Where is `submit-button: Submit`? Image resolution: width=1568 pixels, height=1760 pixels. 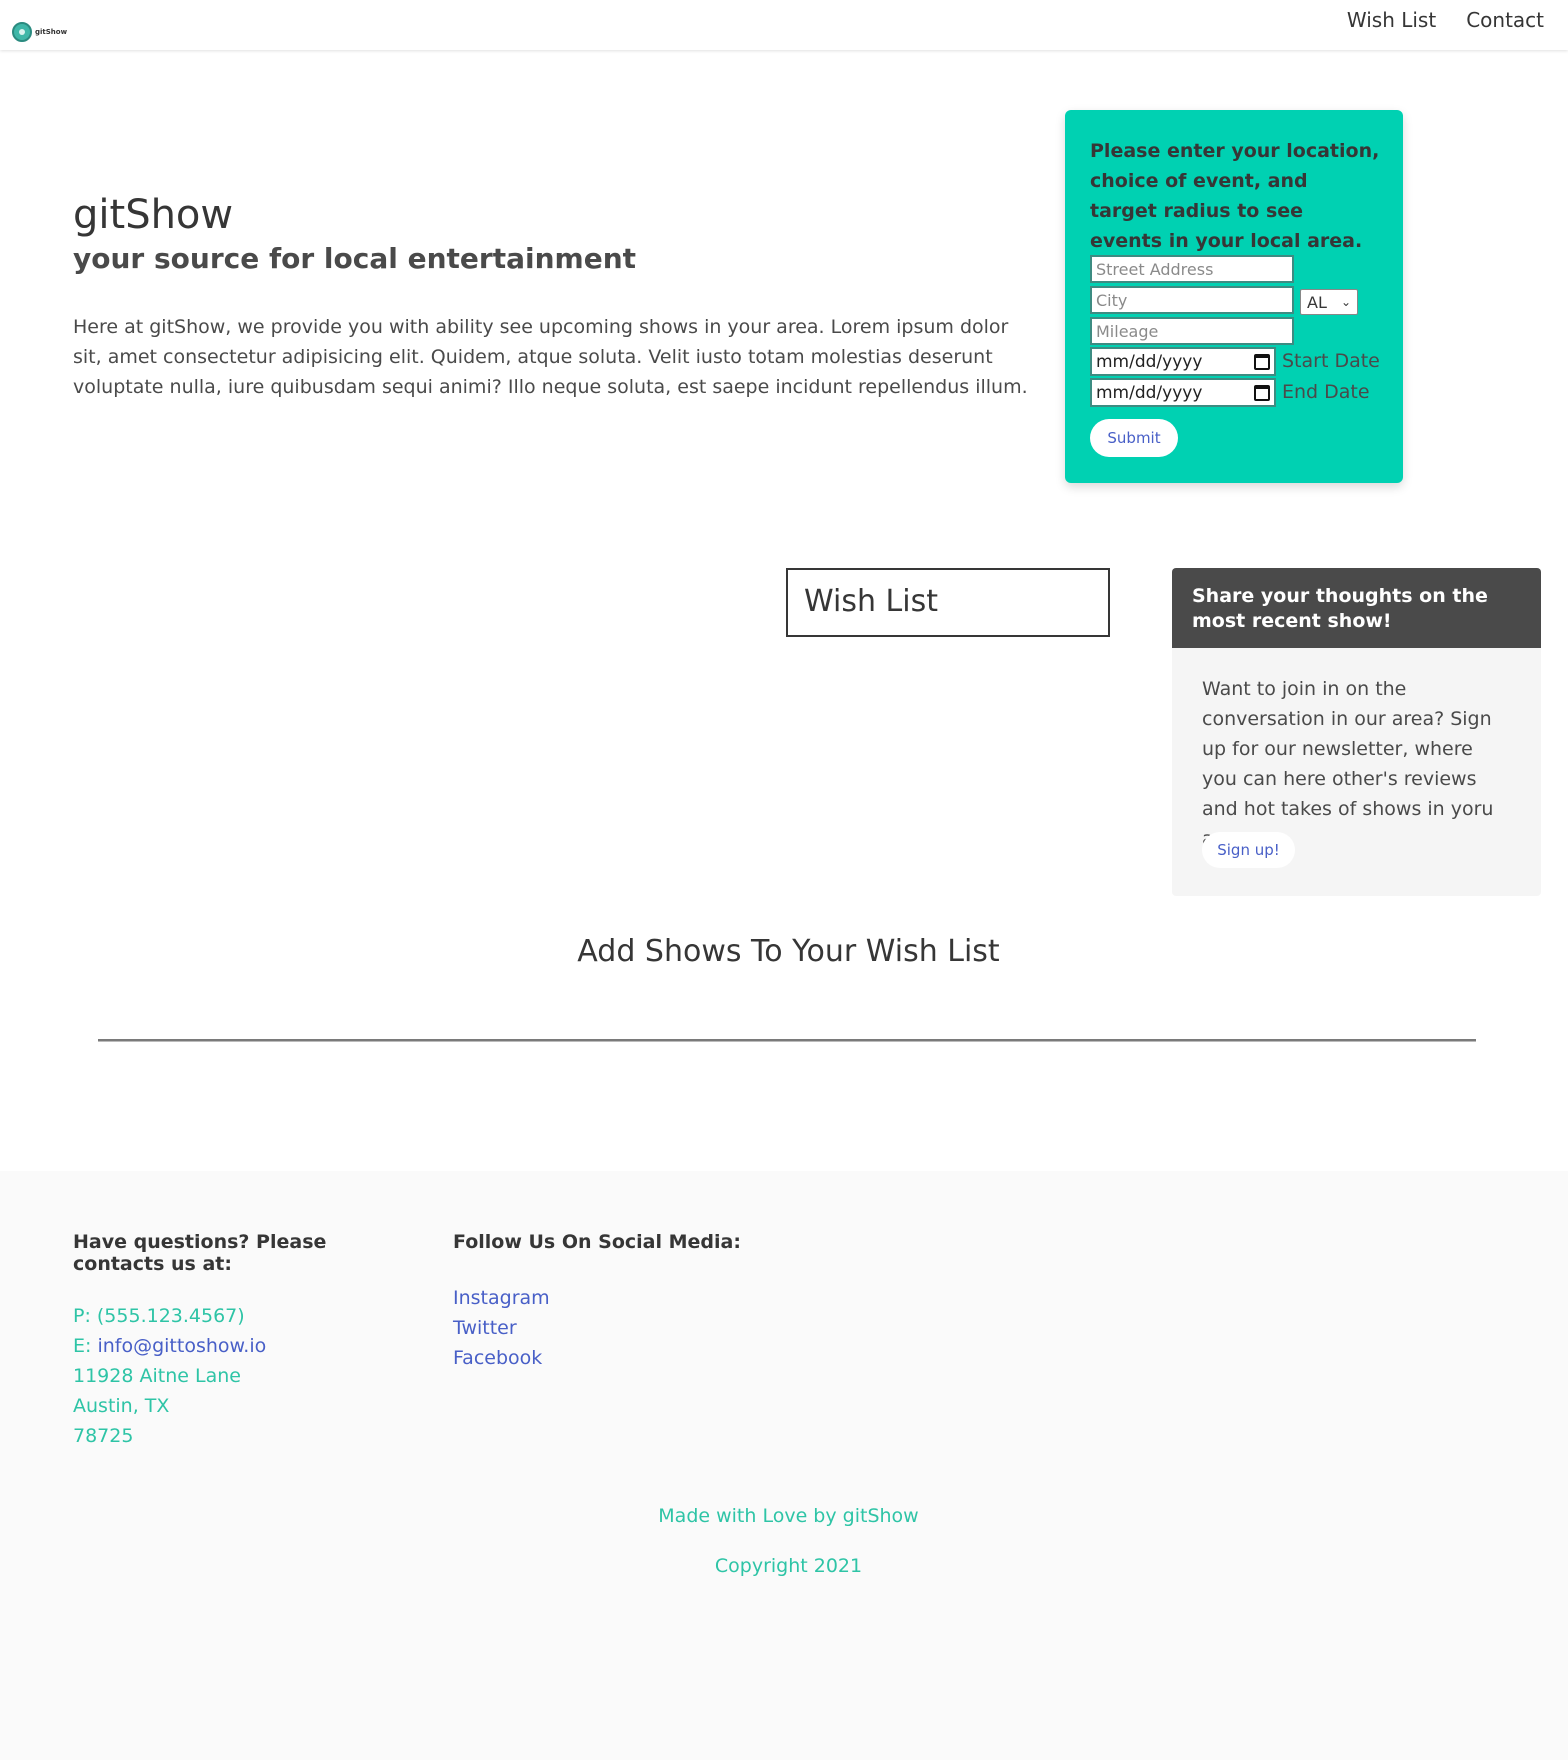
submit-button: Submit is located at coordinates (1134, 438).